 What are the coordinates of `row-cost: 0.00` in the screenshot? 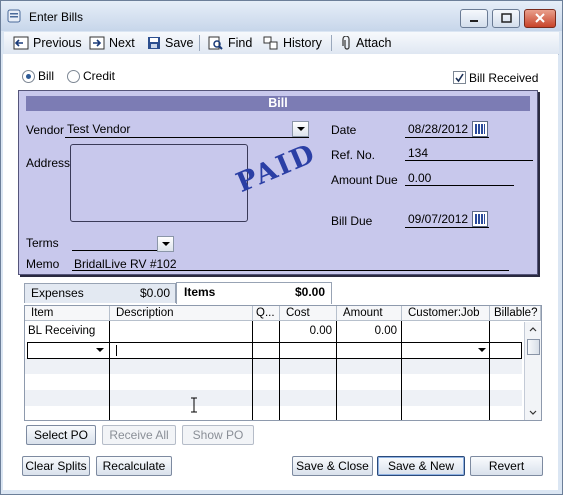 It's located at (307, 331).